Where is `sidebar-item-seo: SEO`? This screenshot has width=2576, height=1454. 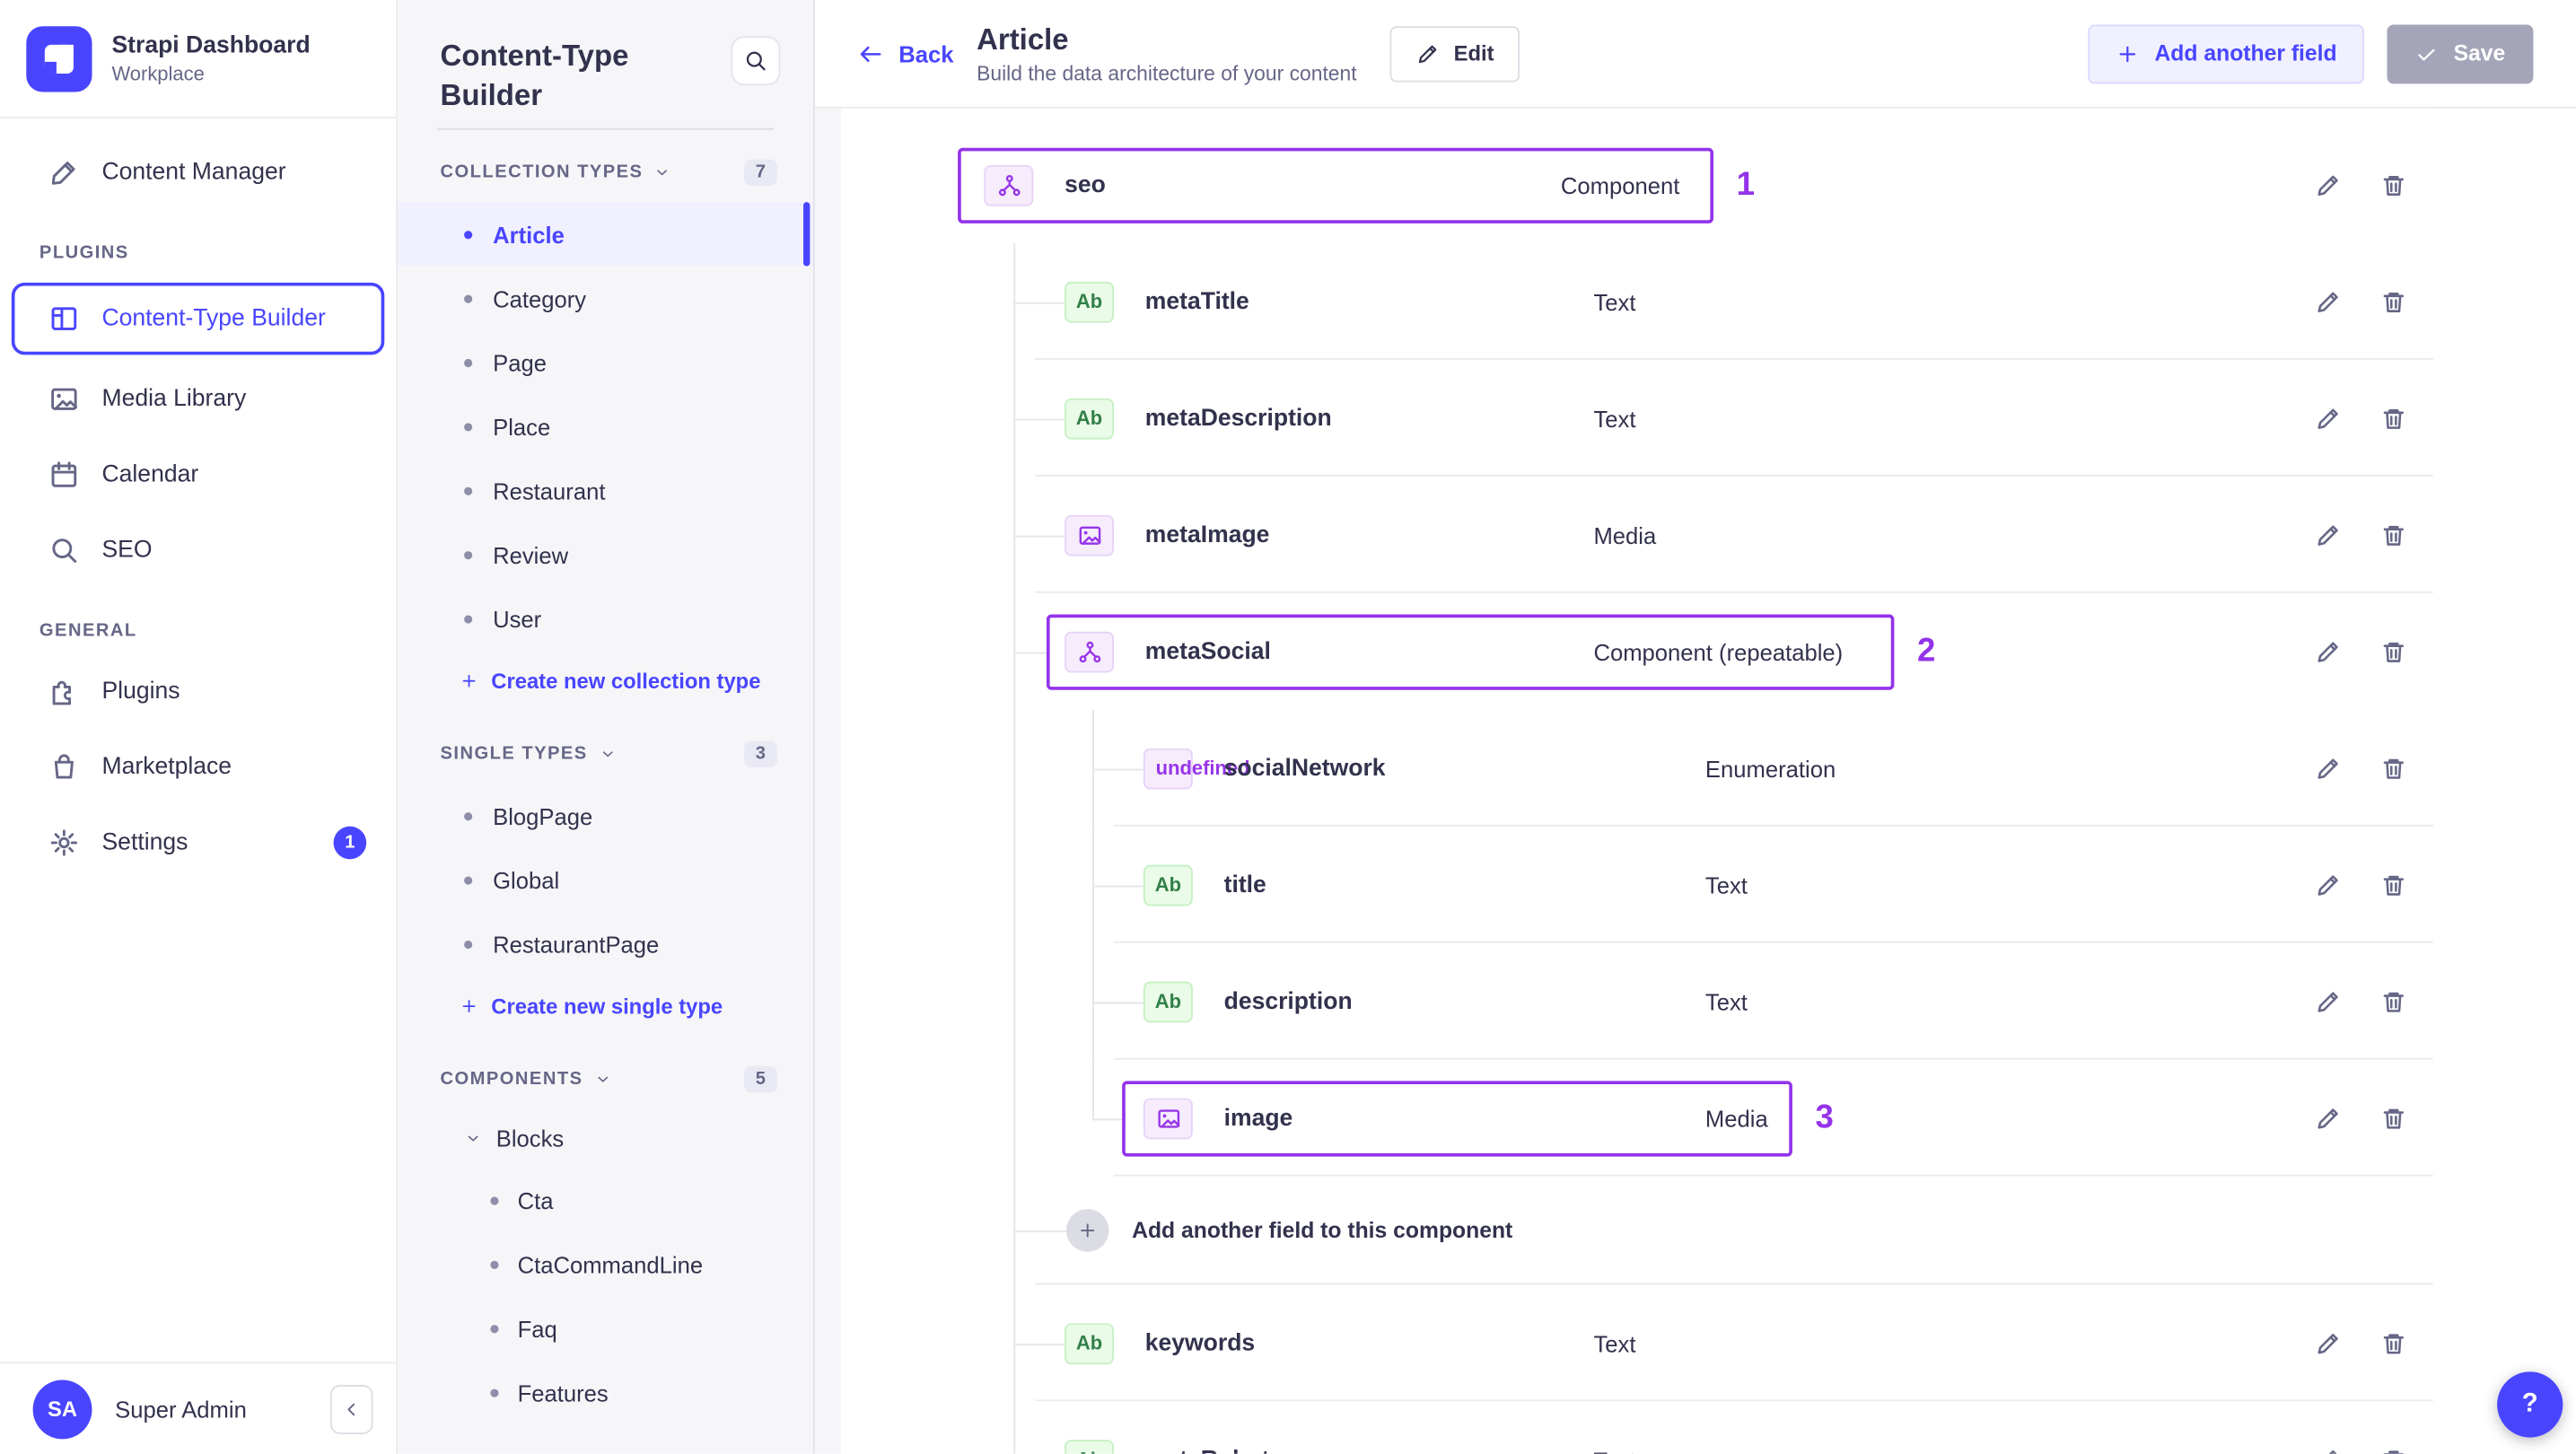 sidebar-item-seo: SEO is located at coordinates (198, 550).